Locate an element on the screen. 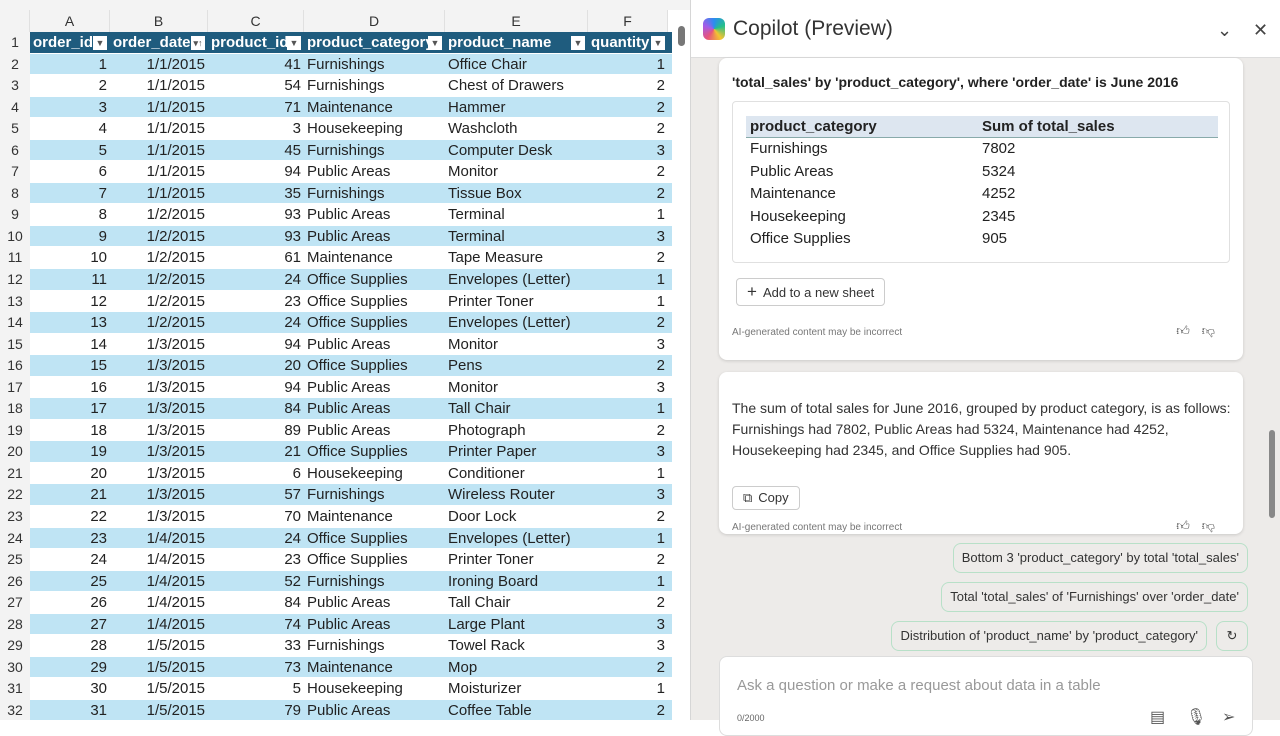 This screenshot has width=1280, height=736. header-product-id: product_id ▼ is located at coordinates (256, 43).